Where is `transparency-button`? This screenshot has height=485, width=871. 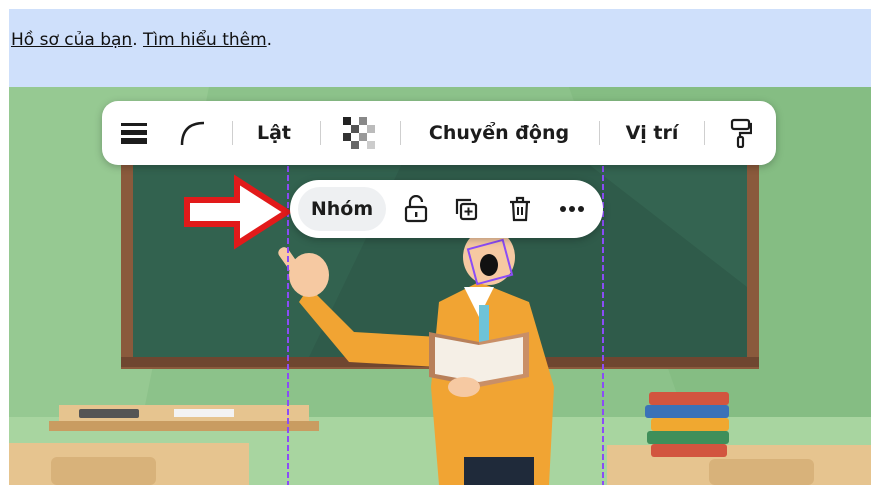 transparency-button is located at coordinates (359, 133).